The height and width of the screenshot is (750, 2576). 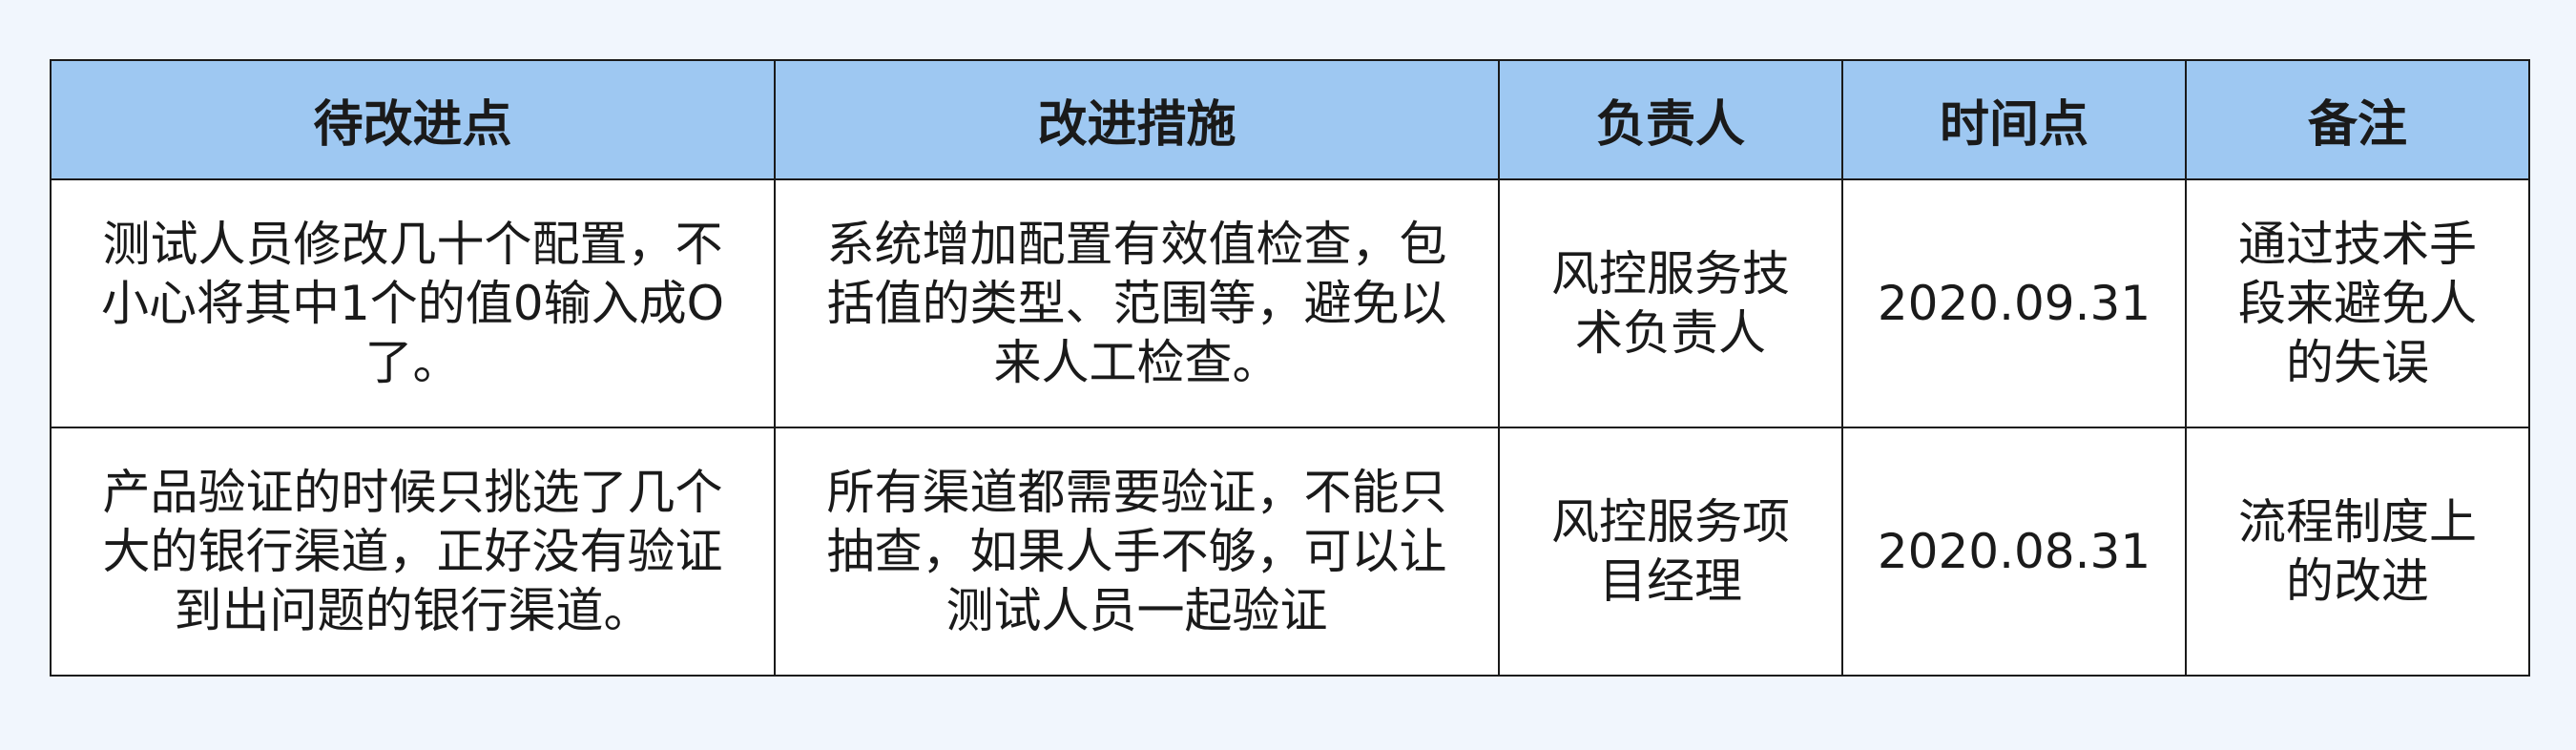 I want to click on header-issue: 待改进点, so click(x=413, y=120).